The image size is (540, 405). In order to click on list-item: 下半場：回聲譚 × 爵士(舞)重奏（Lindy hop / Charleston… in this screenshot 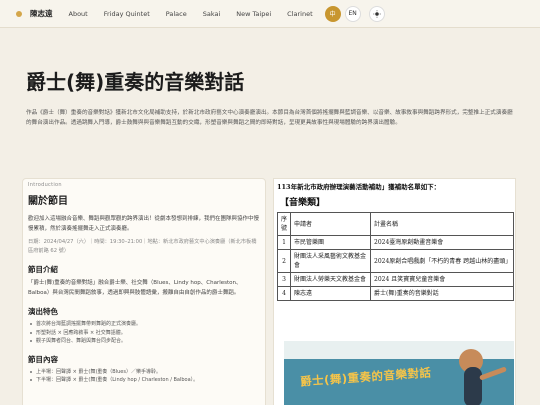, I will do `click(144, 380)`.